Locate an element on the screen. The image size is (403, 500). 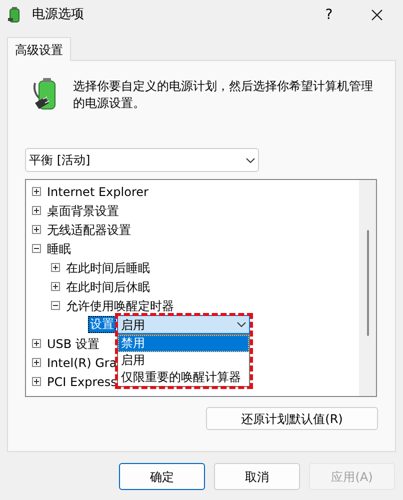
restore-defaults-button: 还原计划默认值(R) is located at coordinates (292, 418).